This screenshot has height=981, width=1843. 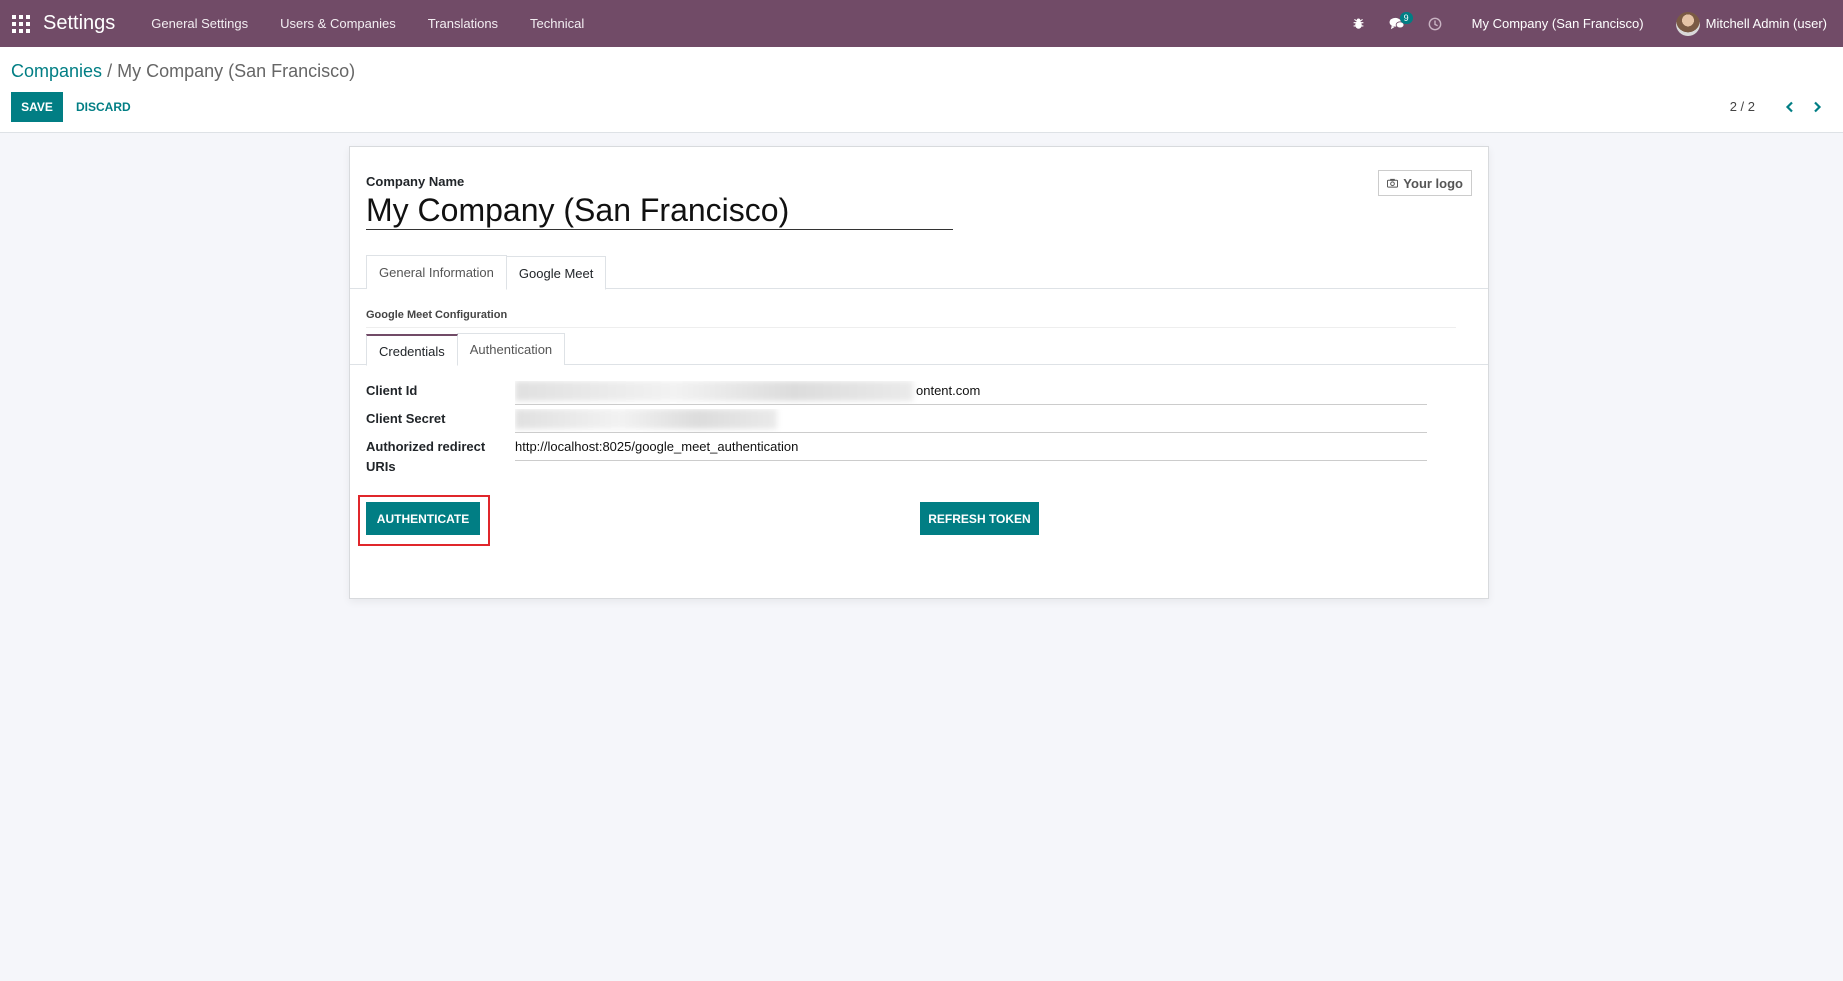 I want to click on company-name-input: My Company (San Francisco), so click(x=659, y=210).